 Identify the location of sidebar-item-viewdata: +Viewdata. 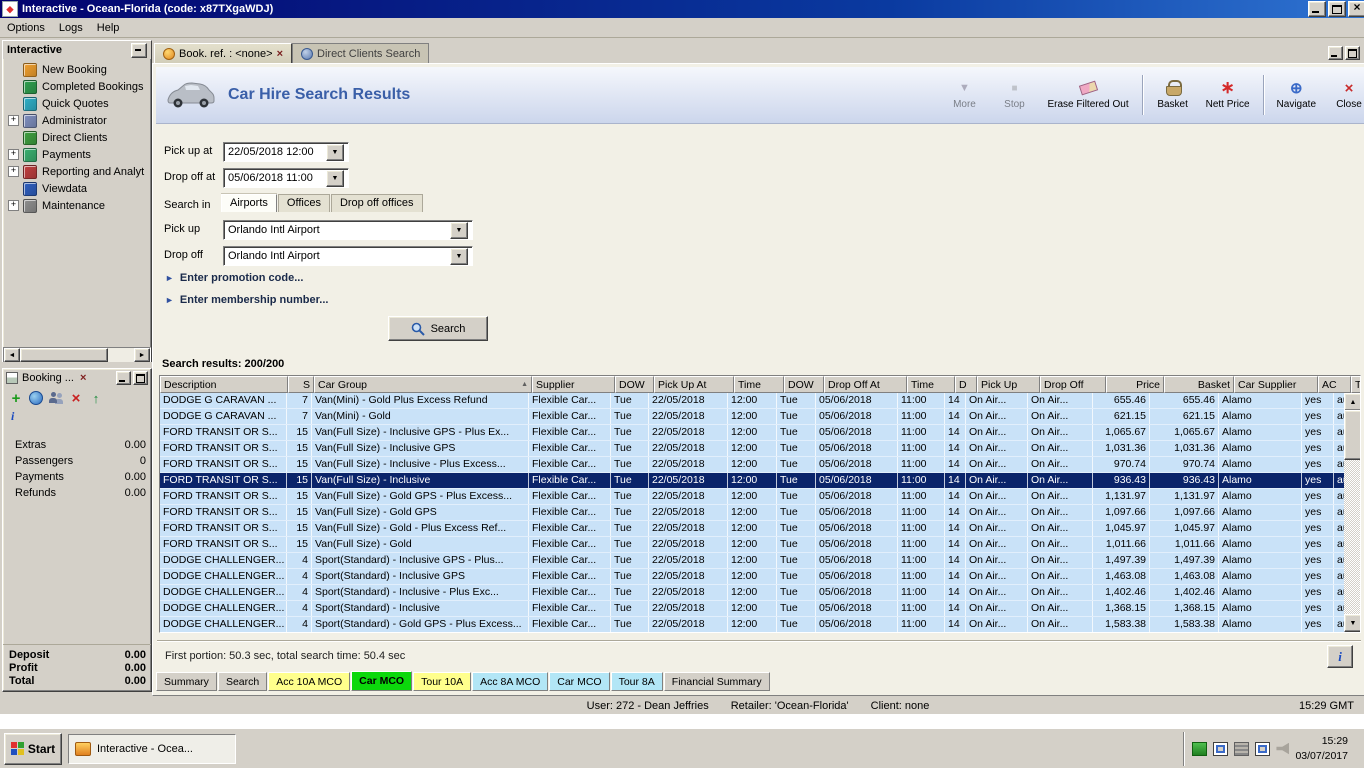
(77, 188).